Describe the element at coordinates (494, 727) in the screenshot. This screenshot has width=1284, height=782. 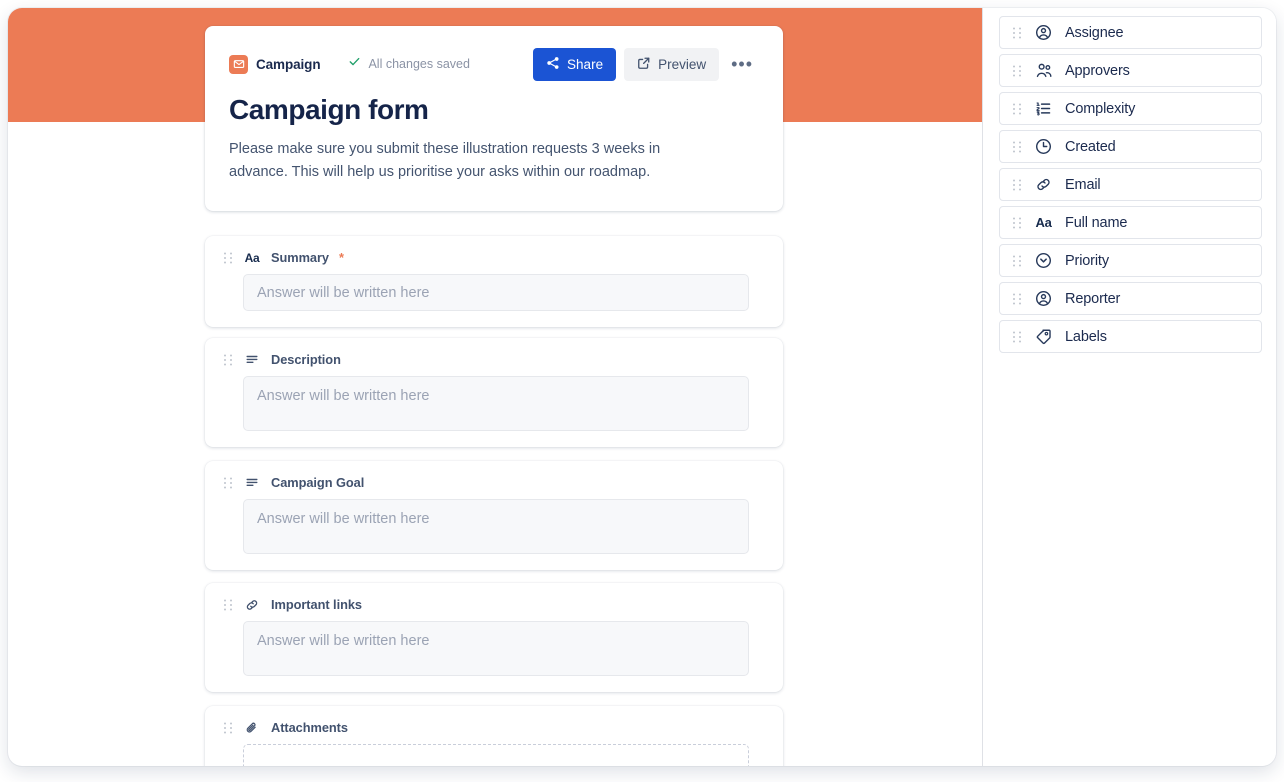
I see `field-header: Attachments` at that location.